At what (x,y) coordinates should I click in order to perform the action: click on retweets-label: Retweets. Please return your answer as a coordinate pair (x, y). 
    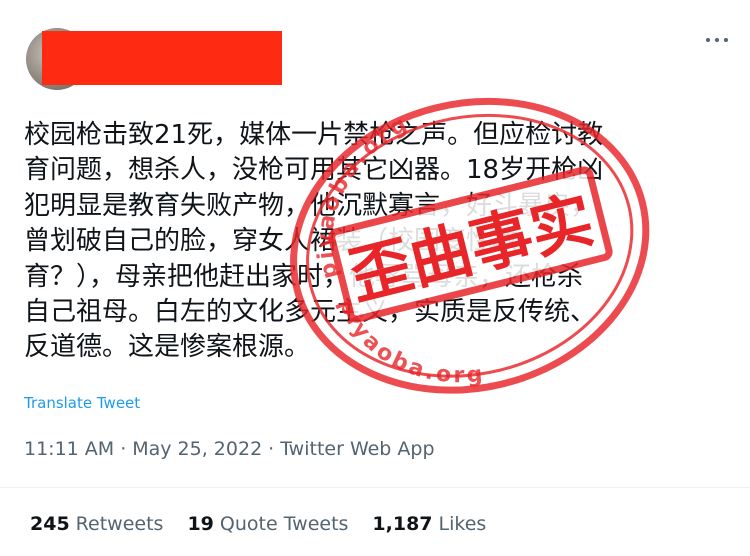
    Looking at the image, I should click on (119, 524).